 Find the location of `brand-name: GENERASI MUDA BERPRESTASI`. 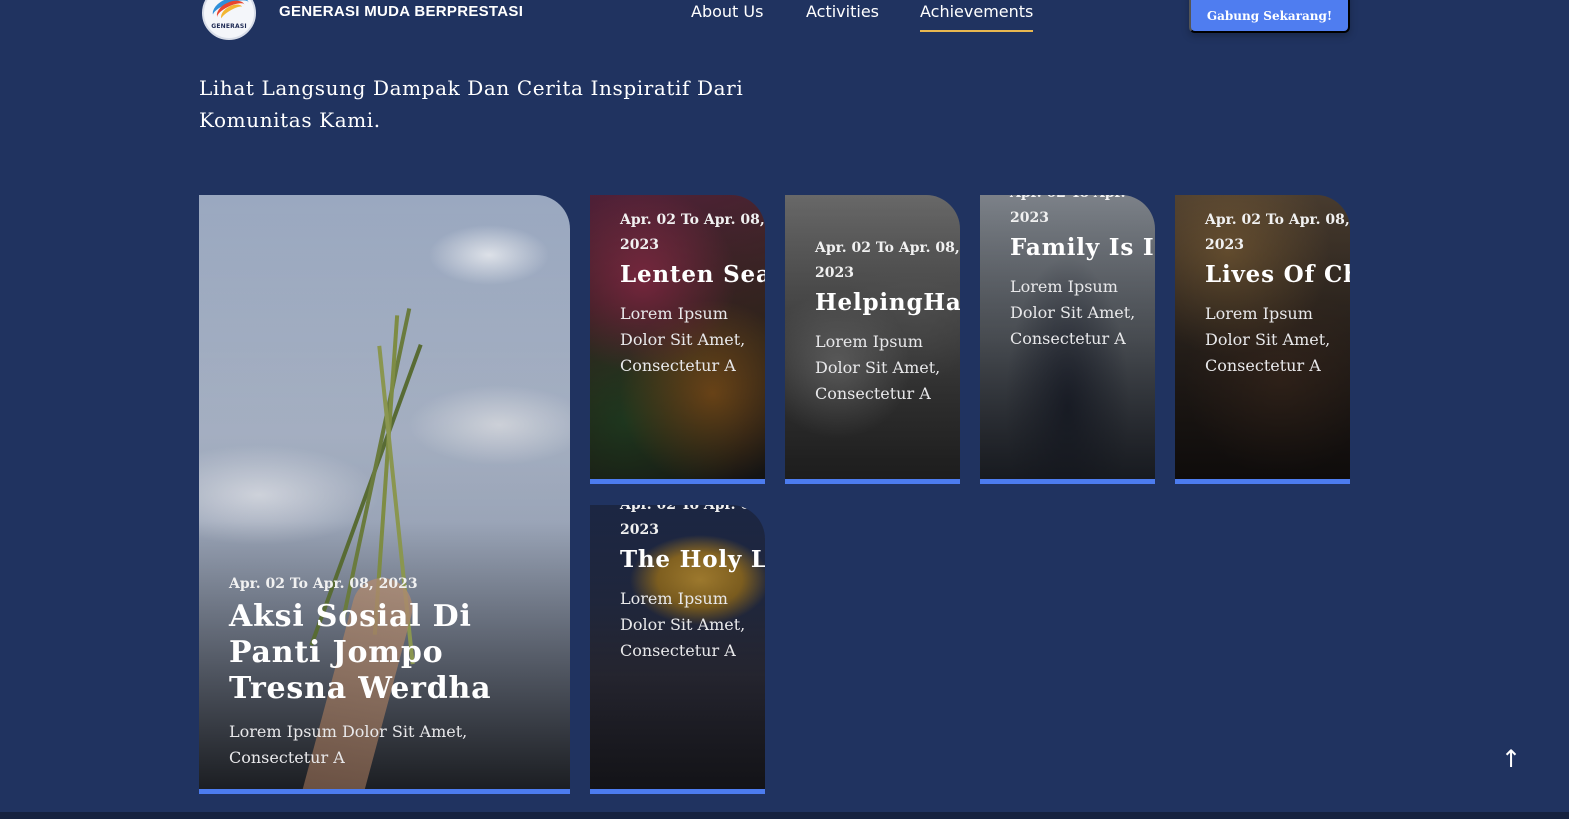

brand-name: GENERASI MUDA BERPRESTASI is located at coordinates (401, 11).